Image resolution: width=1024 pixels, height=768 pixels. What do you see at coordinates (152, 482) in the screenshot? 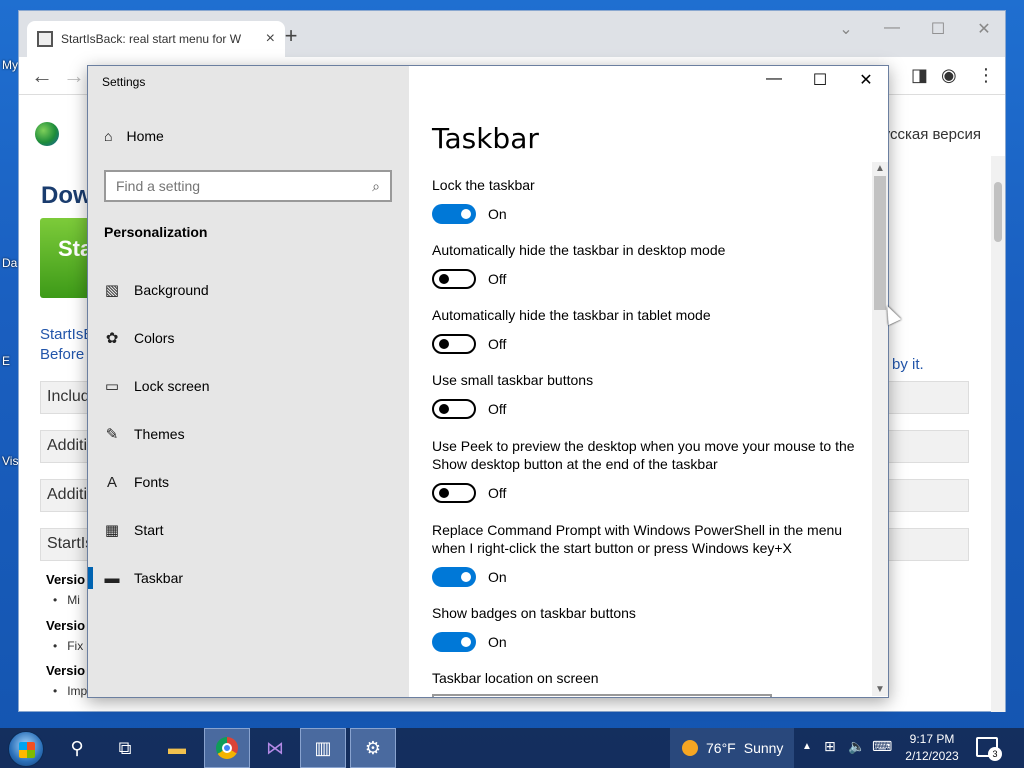
I see `nav-item-label: Fonts` at bounding box center [152, 482].